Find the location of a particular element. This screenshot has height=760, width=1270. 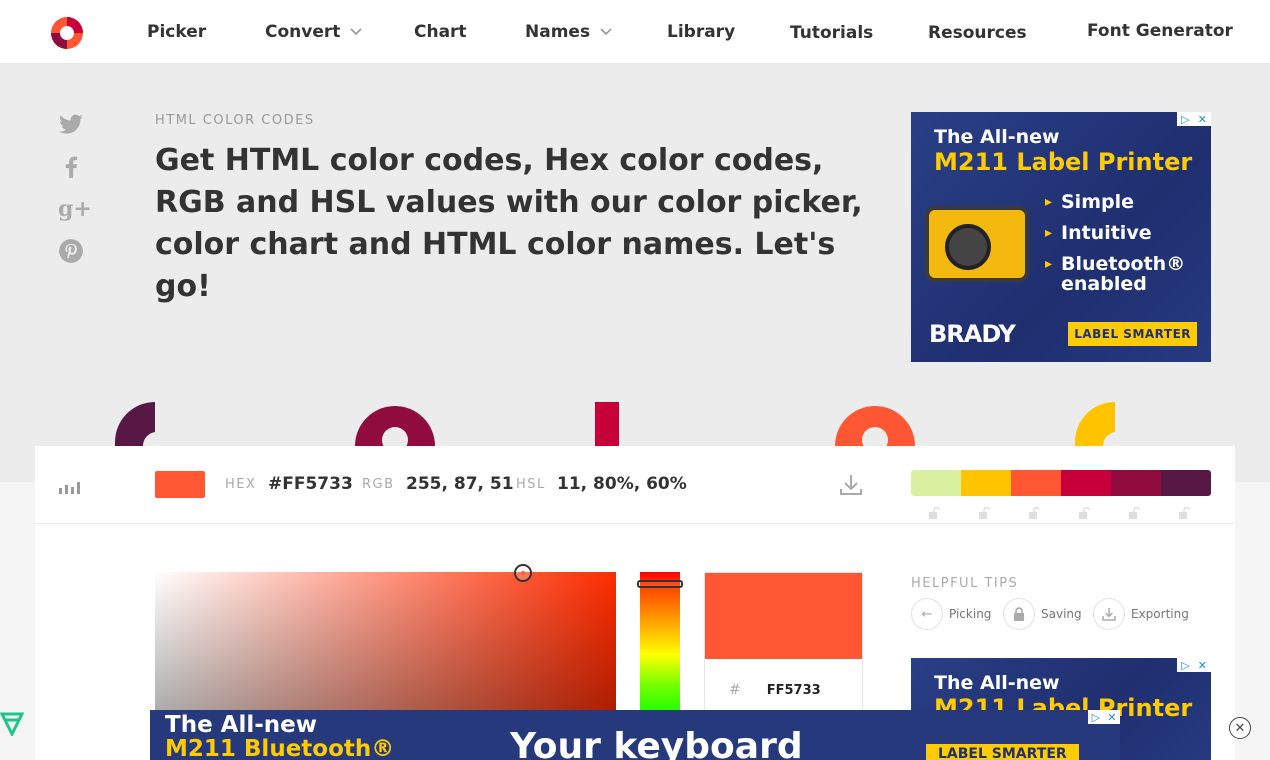

color-palette is located at coordinates (1061, 483).